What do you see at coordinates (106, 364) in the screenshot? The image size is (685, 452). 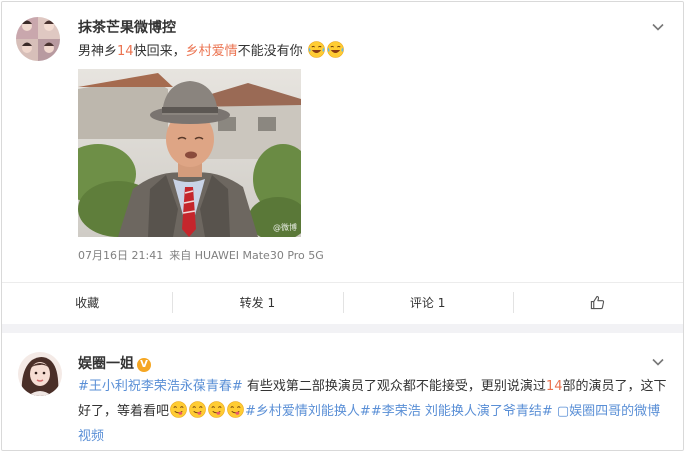 I see `username-text: 娱圈一姐` at bounding box center [106, 364].